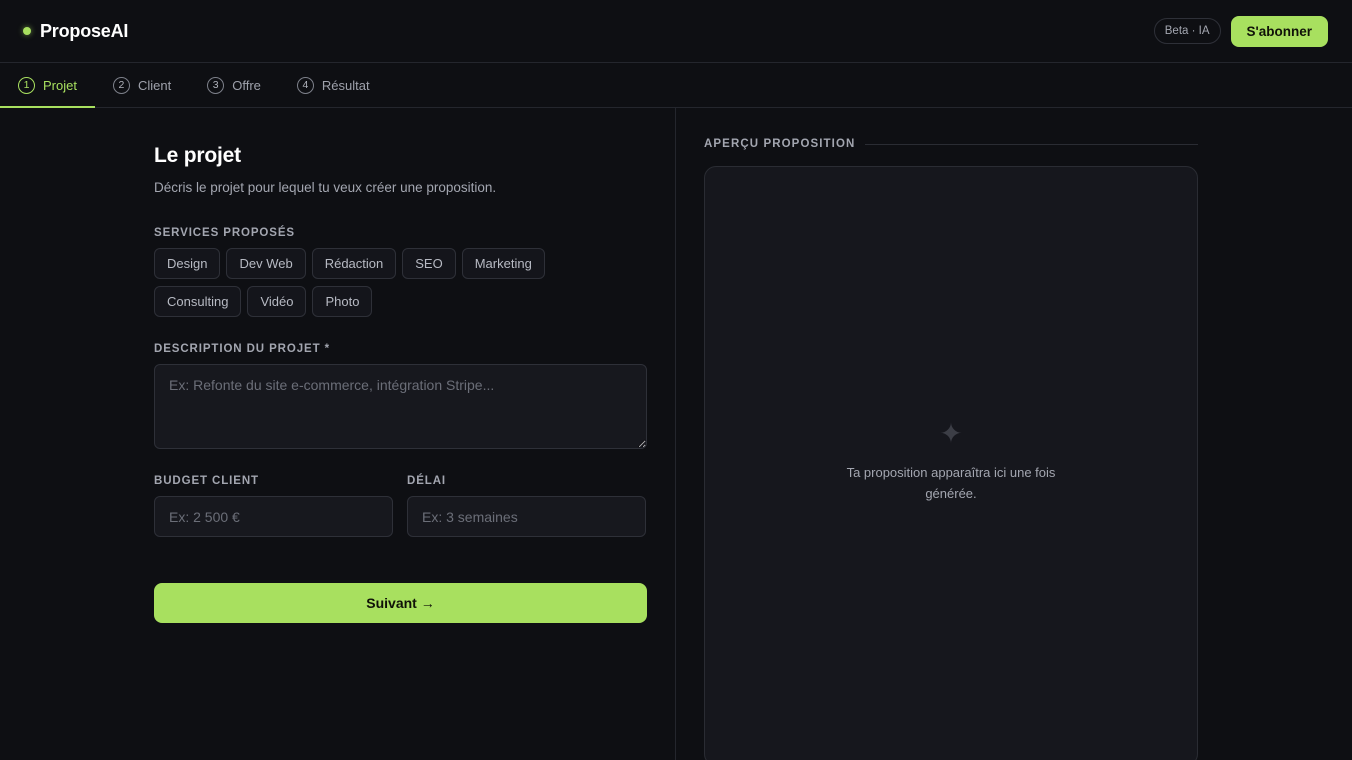  I want to click on description-textarea, so click(400, 406).